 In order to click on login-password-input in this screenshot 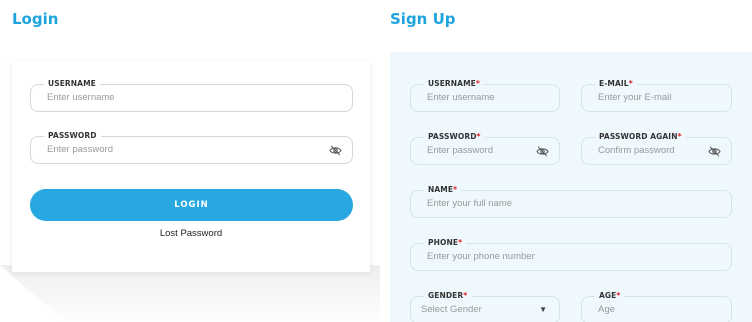, I will do `click(184, 149)`.